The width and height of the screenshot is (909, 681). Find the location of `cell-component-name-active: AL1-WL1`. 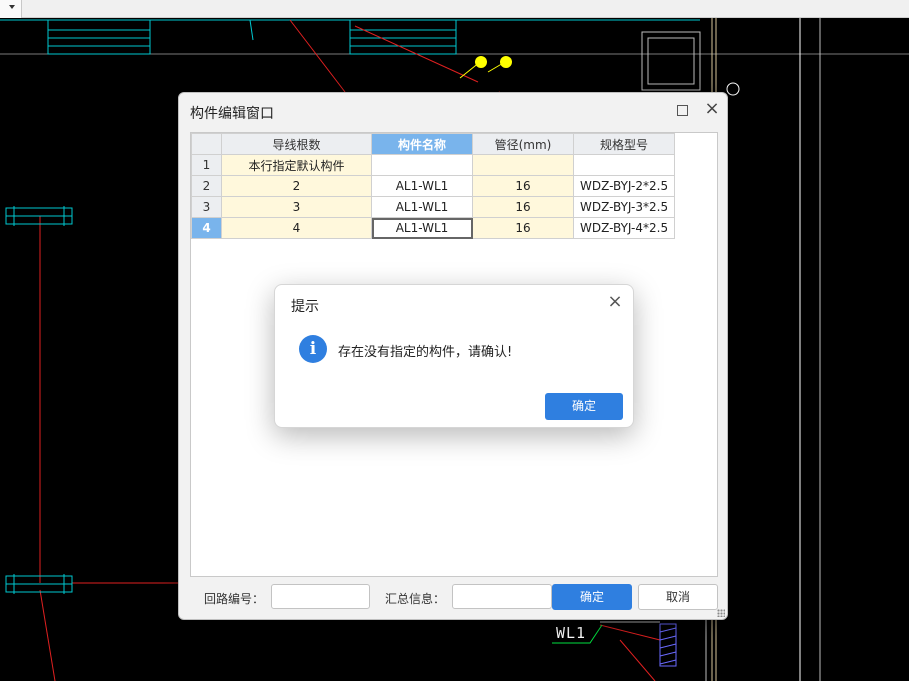

cell-component-name-active: AL1-WL1 is located at coordinates (422, 228).